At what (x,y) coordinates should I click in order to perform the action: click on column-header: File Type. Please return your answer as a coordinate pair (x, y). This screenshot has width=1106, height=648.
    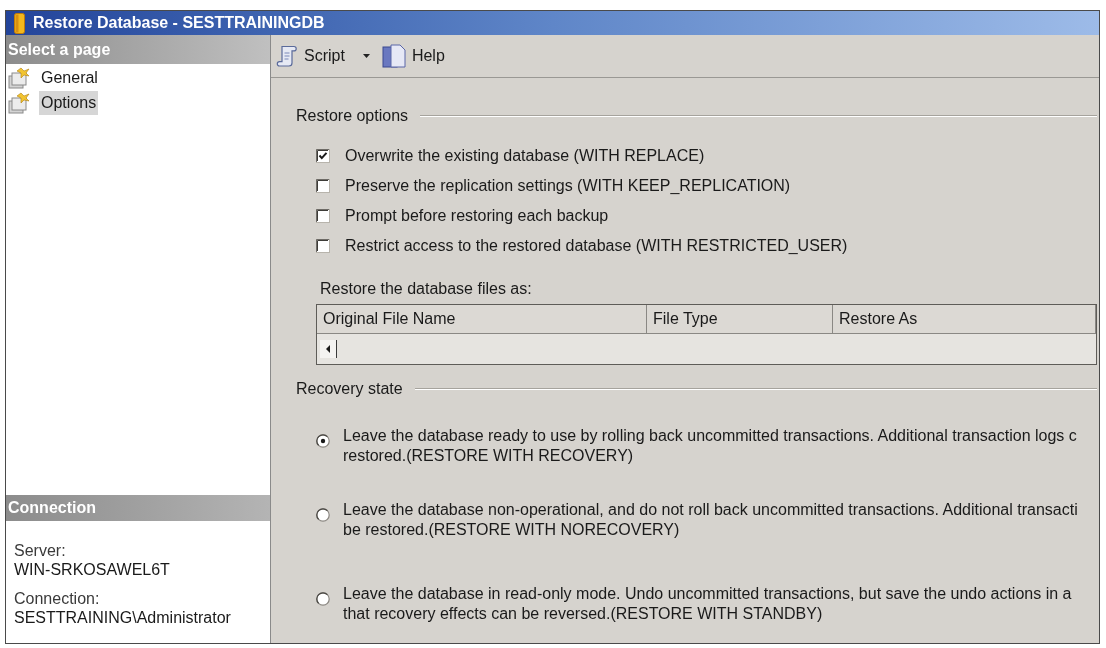
    Looking at the image, I should click on (740, 319).